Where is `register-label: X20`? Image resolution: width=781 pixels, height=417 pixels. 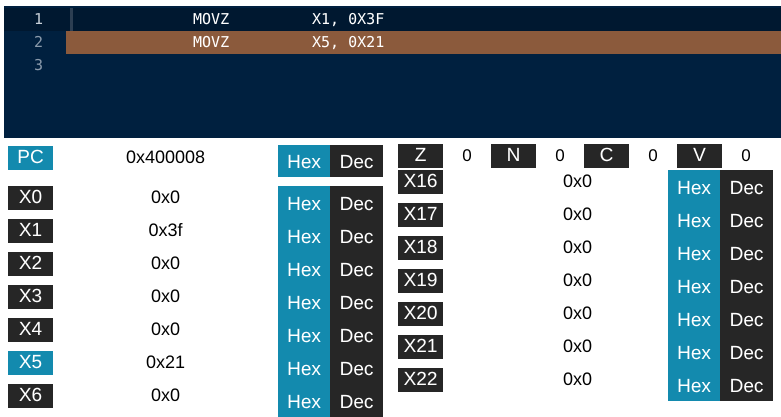 register-label: X20 is located at coordinates (420, 314).